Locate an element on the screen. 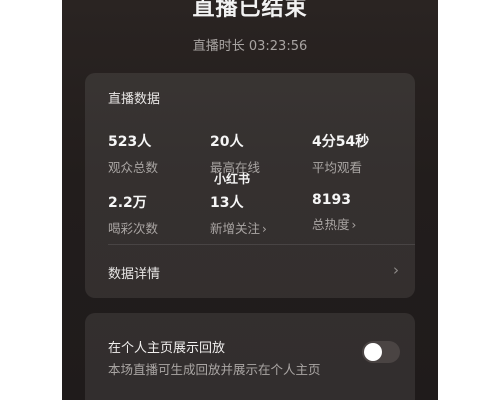  stat-label: 平均观看 is located at coordinates (337, 167).